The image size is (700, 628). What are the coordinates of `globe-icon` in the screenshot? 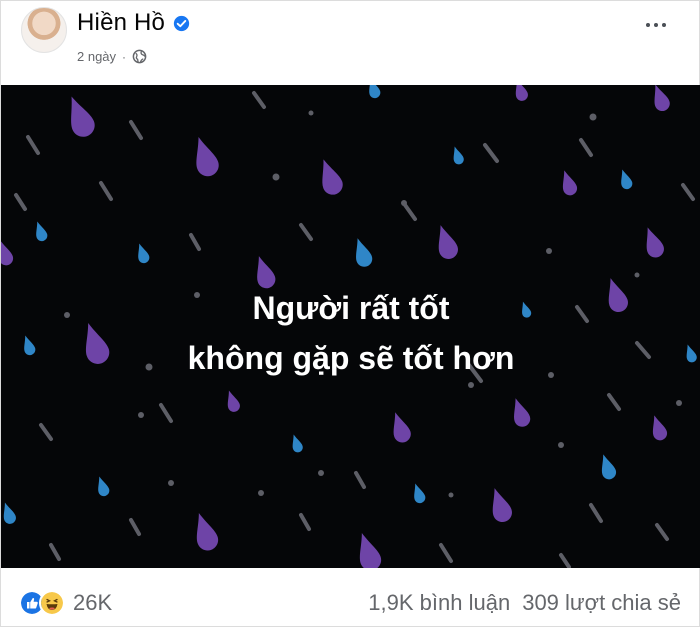 It's located at (139, 56).